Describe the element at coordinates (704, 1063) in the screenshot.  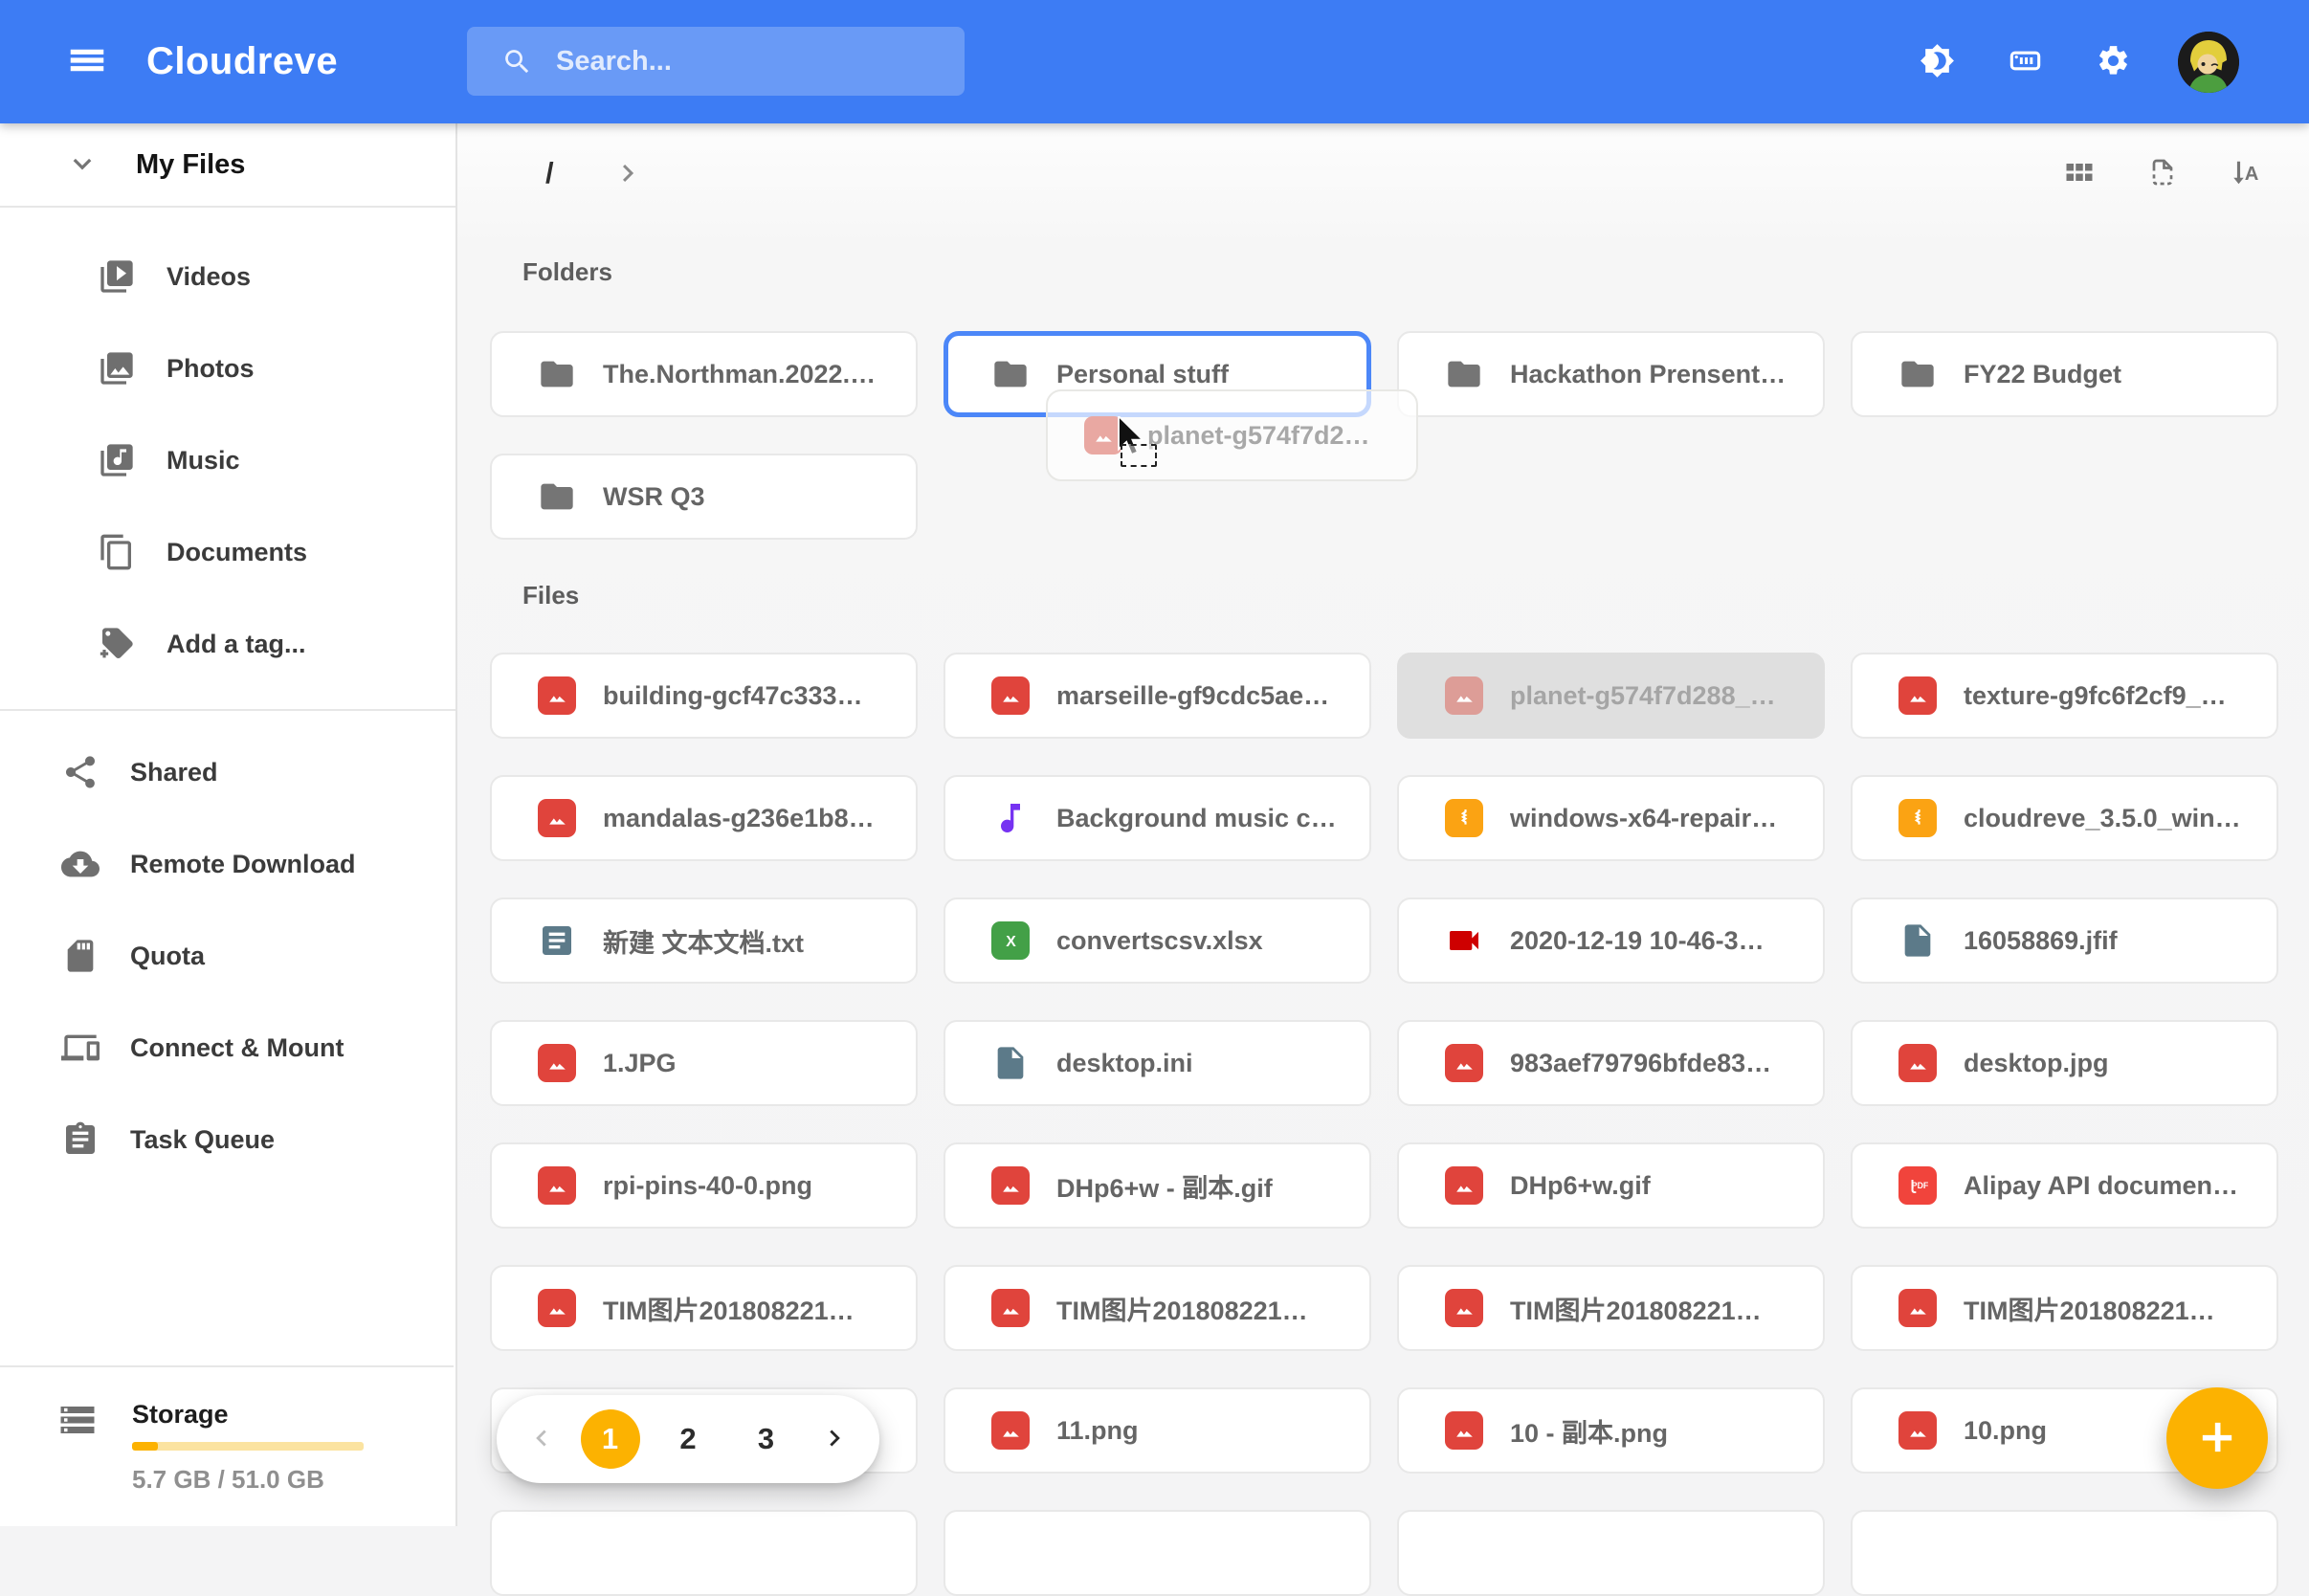
I see `file-card: 1.JPG` at that location.